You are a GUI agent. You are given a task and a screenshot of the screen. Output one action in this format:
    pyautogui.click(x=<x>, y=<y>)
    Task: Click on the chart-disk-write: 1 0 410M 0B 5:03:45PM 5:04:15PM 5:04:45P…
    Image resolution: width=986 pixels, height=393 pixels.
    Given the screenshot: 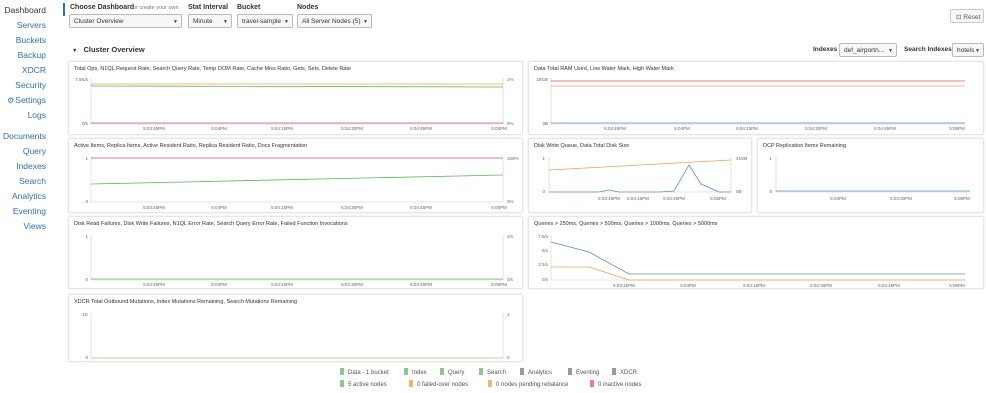 What is the action you would take?
    pyautogui.click(x=645, y=178)
    